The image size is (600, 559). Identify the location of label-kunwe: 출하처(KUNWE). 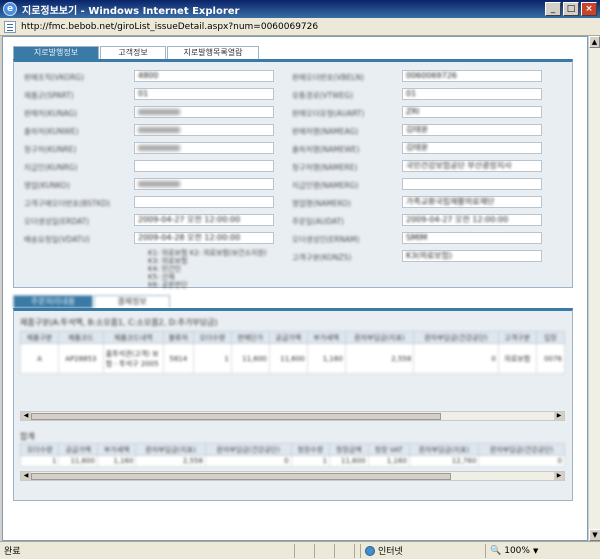
(51, 131).